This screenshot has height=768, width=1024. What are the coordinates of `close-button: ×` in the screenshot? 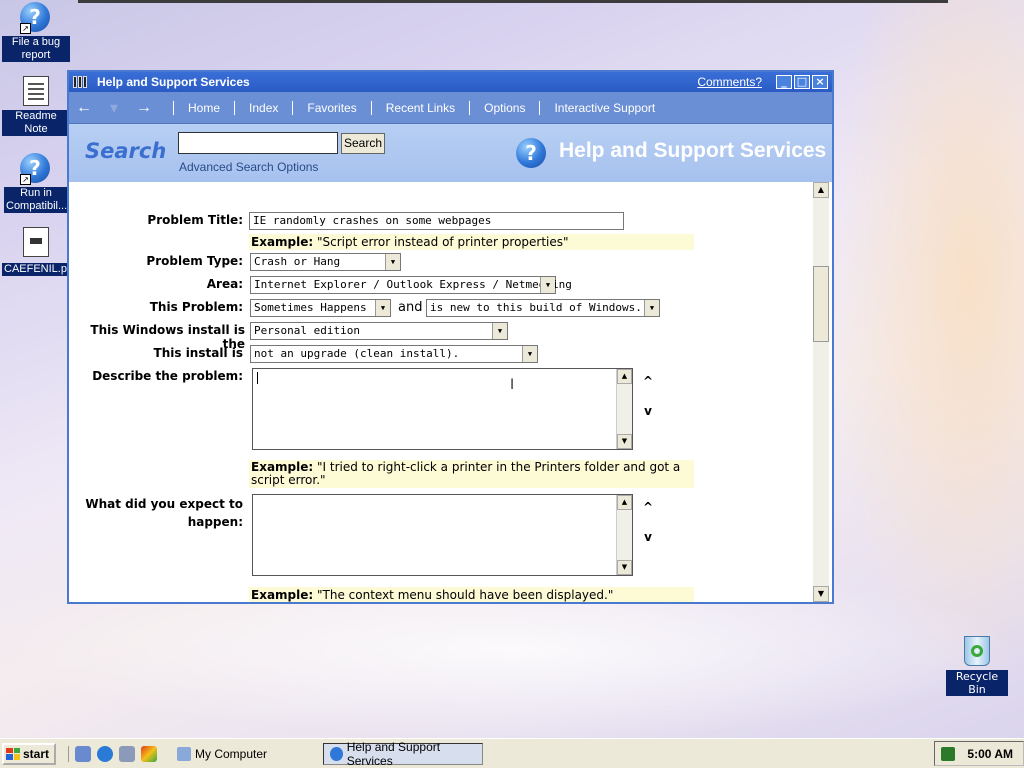 It's located at (820, 82).